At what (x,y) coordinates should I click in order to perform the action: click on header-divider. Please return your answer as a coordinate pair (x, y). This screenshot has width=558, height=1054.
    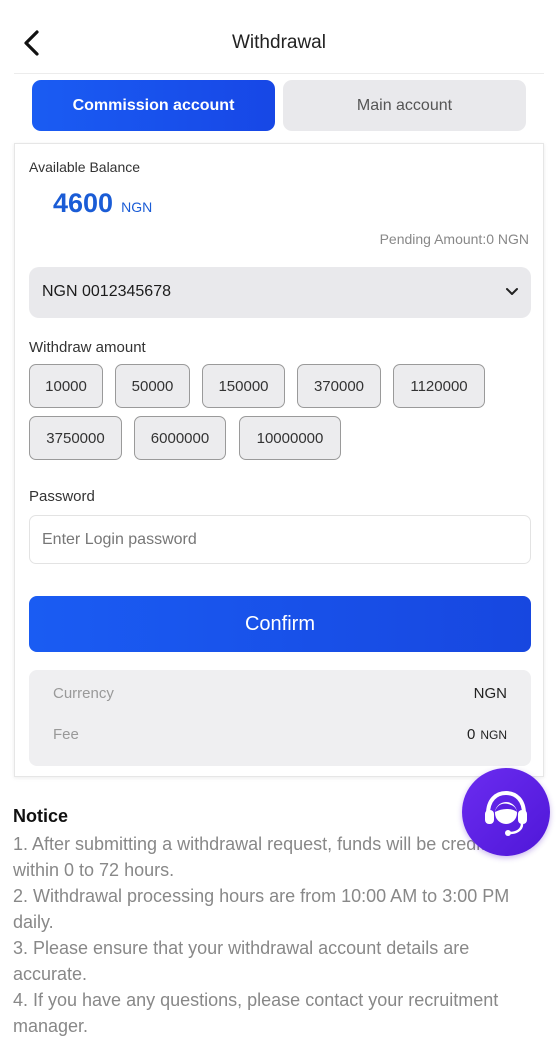
    Looking at the image, I should click on (279, 73).